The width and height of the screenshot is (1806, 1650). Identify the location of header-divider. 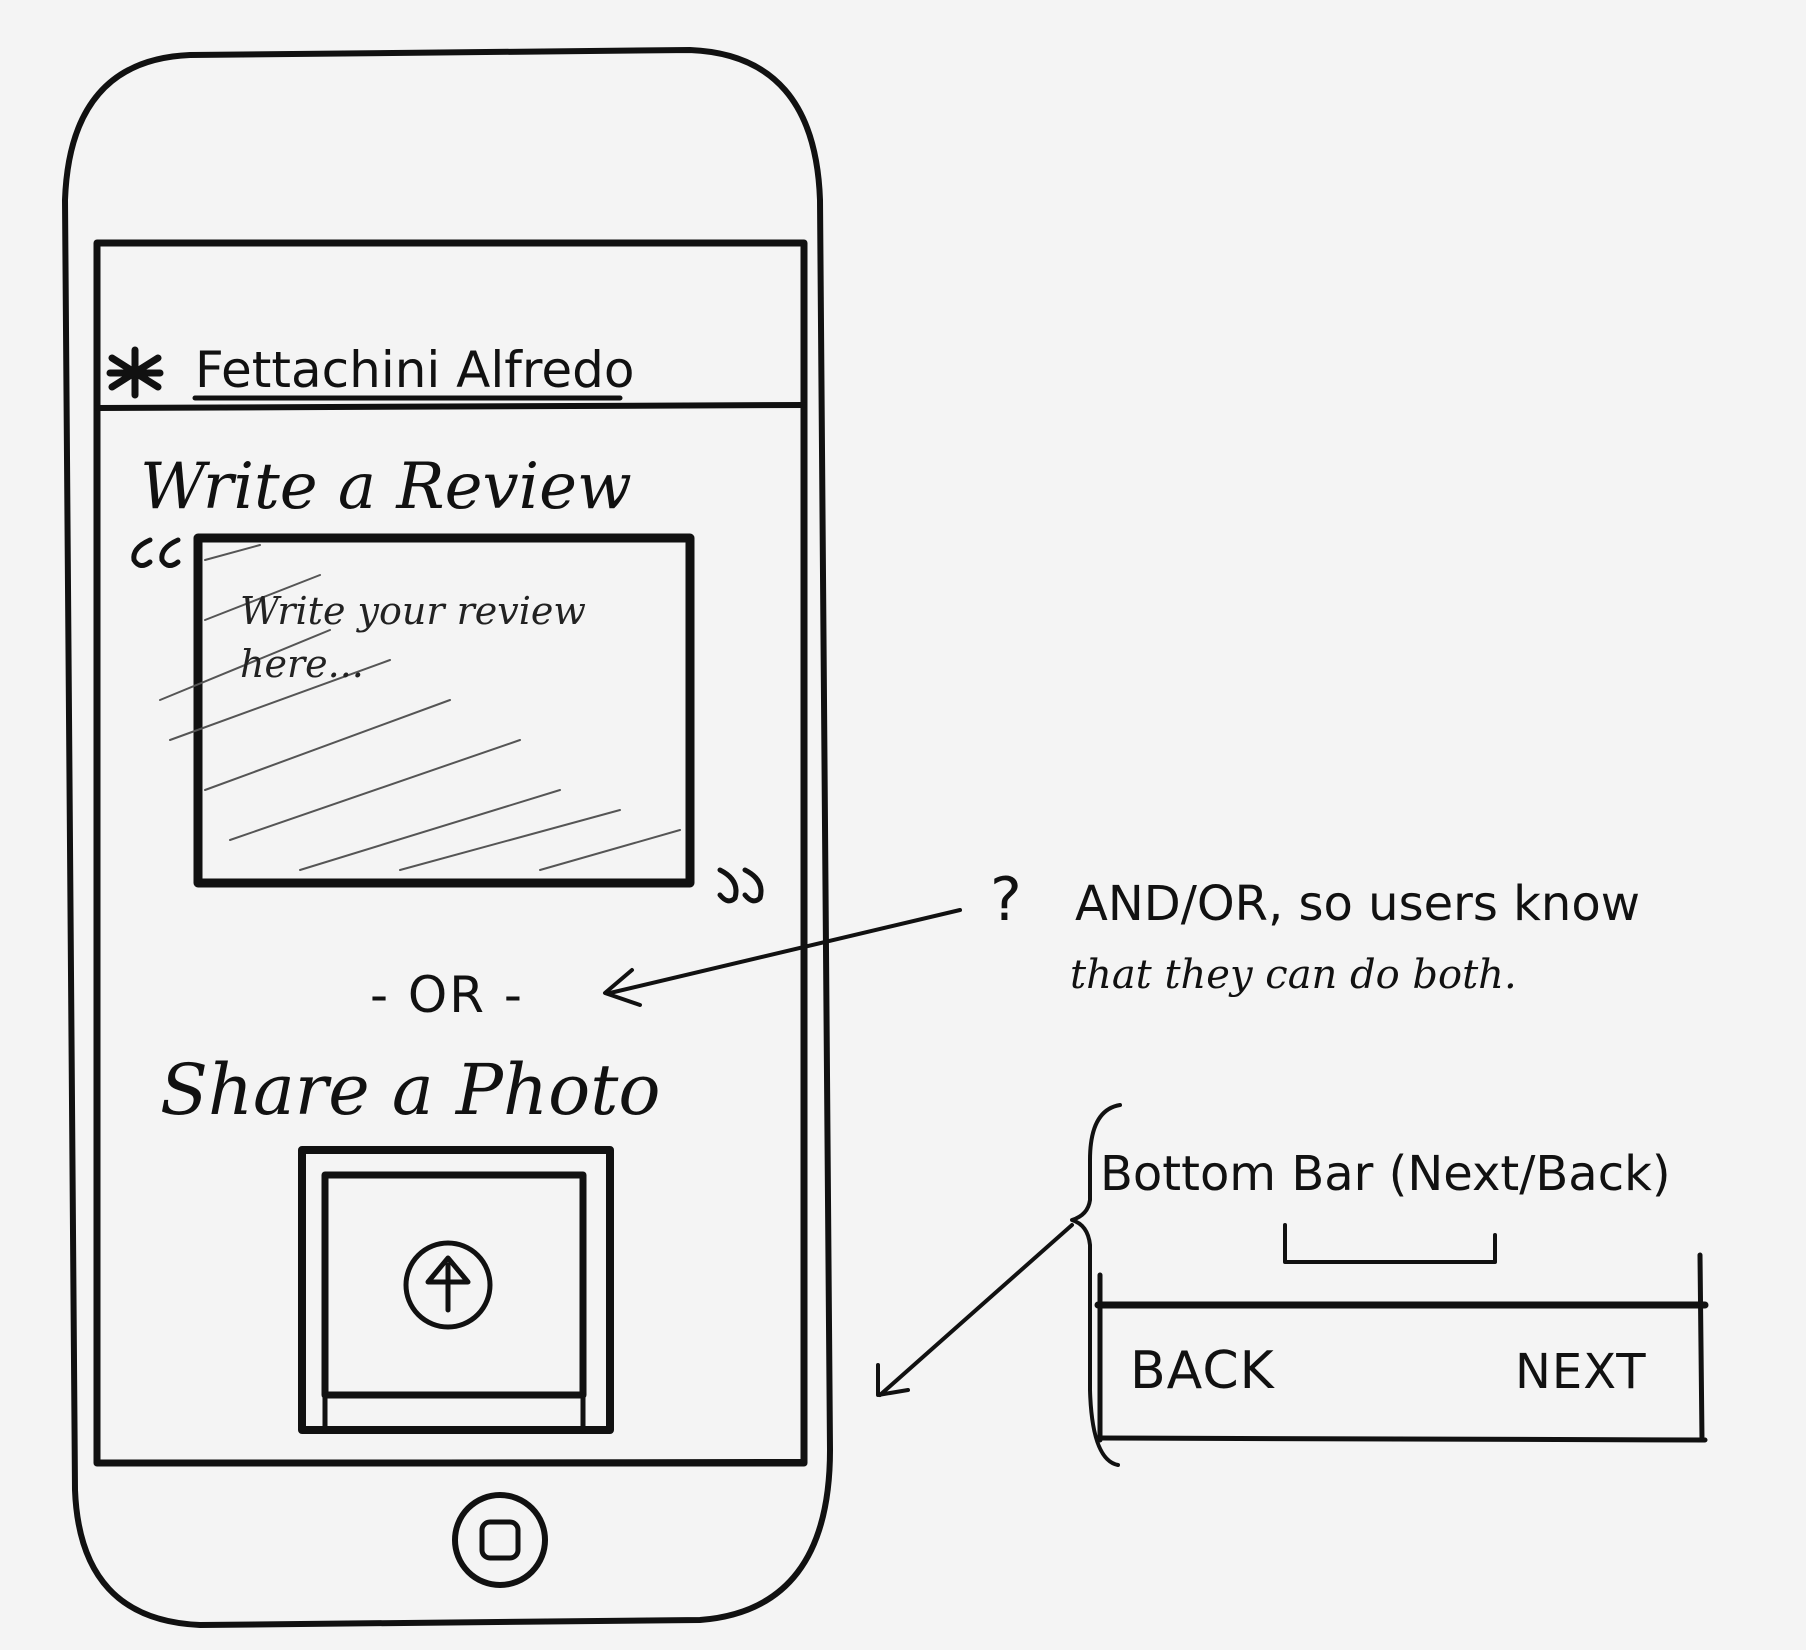
(450, 406).